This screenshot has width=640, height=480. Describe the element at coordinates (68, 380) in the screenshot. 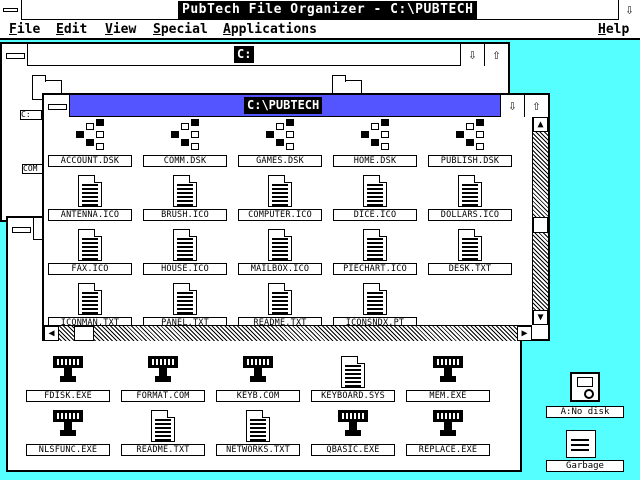

I see `file-item: FDISK.EXE` at that location.